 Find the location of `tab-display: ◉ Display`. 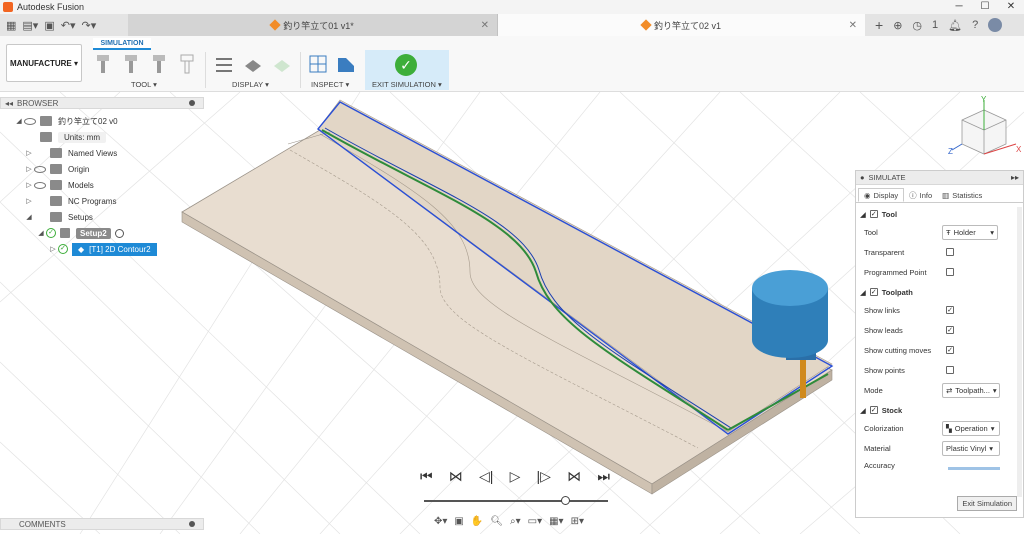

tab-display: ◉ Display is located at coordinates (881, 195).